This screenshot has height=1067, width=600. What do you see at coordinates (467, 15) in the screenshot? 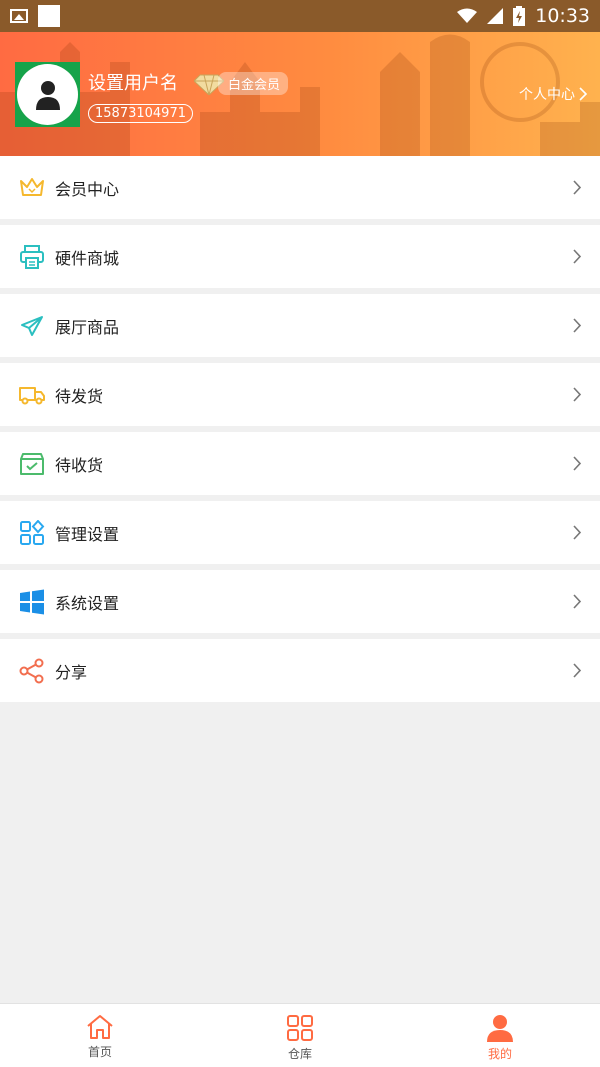
I see `wifi-icon` at bounding box center [467, 15].